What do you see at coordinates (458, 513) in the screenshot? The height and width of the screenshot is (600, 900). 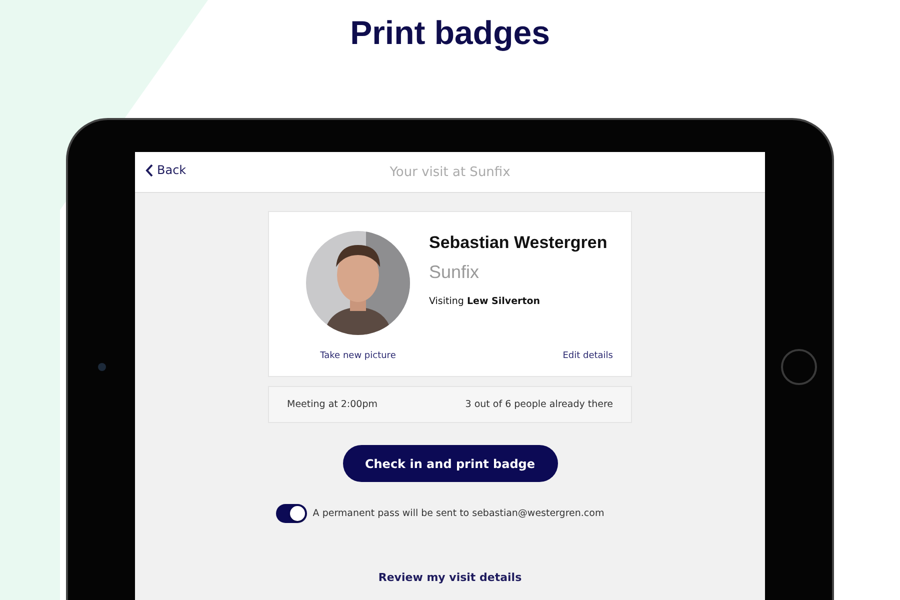 I see `pass-text: A permanent pass will be sent to sebastian@westergren.com` at bounding box center [458, 513].